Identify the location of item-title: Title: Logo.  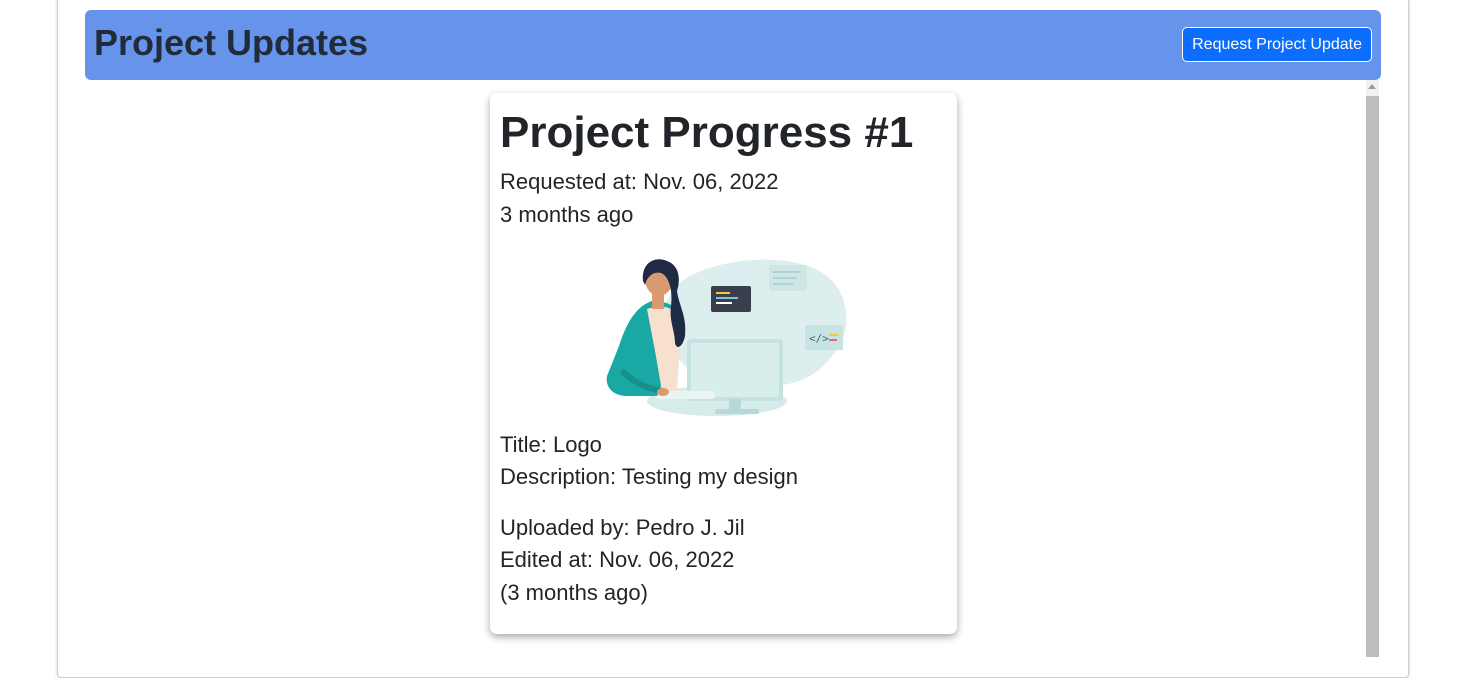
(551, 444).